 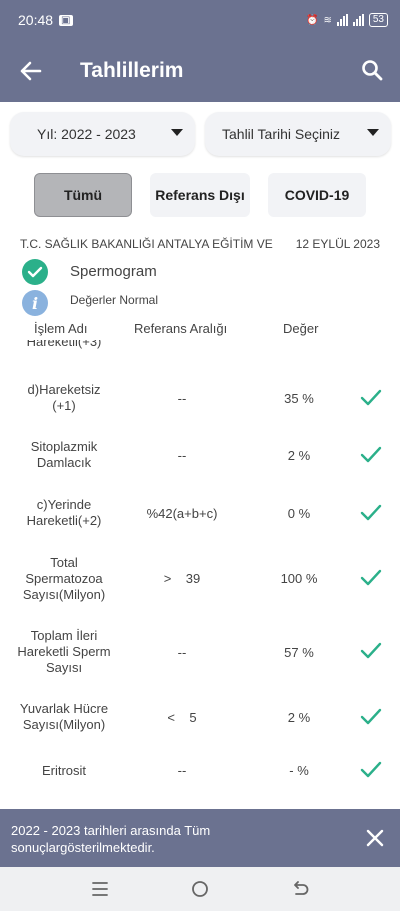 I want to click on row-value: 100 %, so click(x=299, y=578).